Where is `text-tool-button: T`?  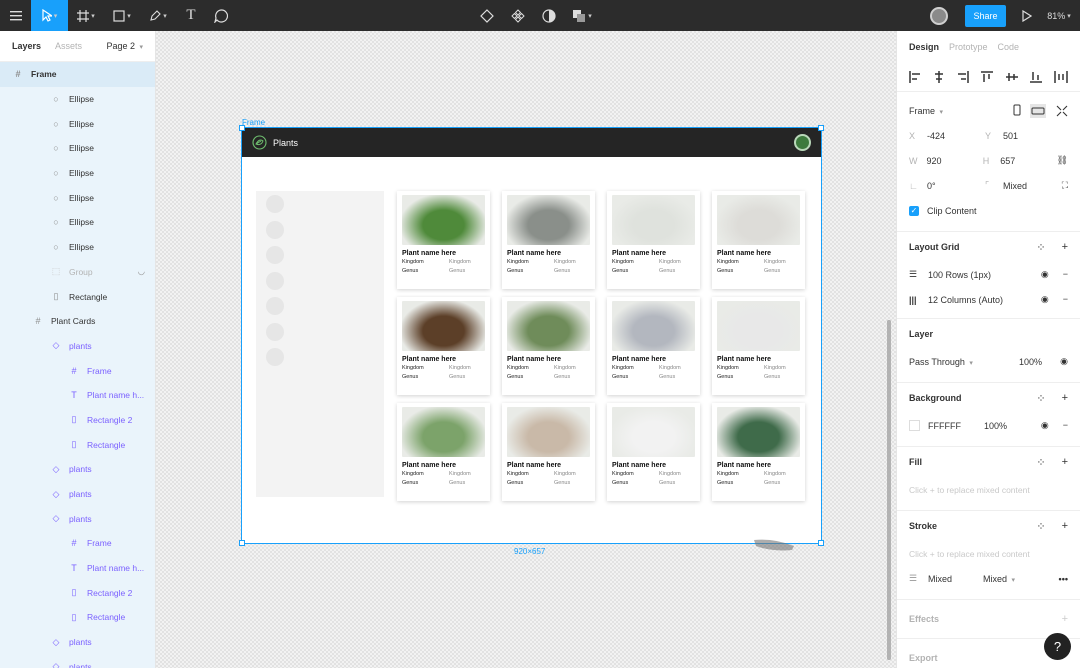
text-tool-button: T is located at coordinates (191, 15).